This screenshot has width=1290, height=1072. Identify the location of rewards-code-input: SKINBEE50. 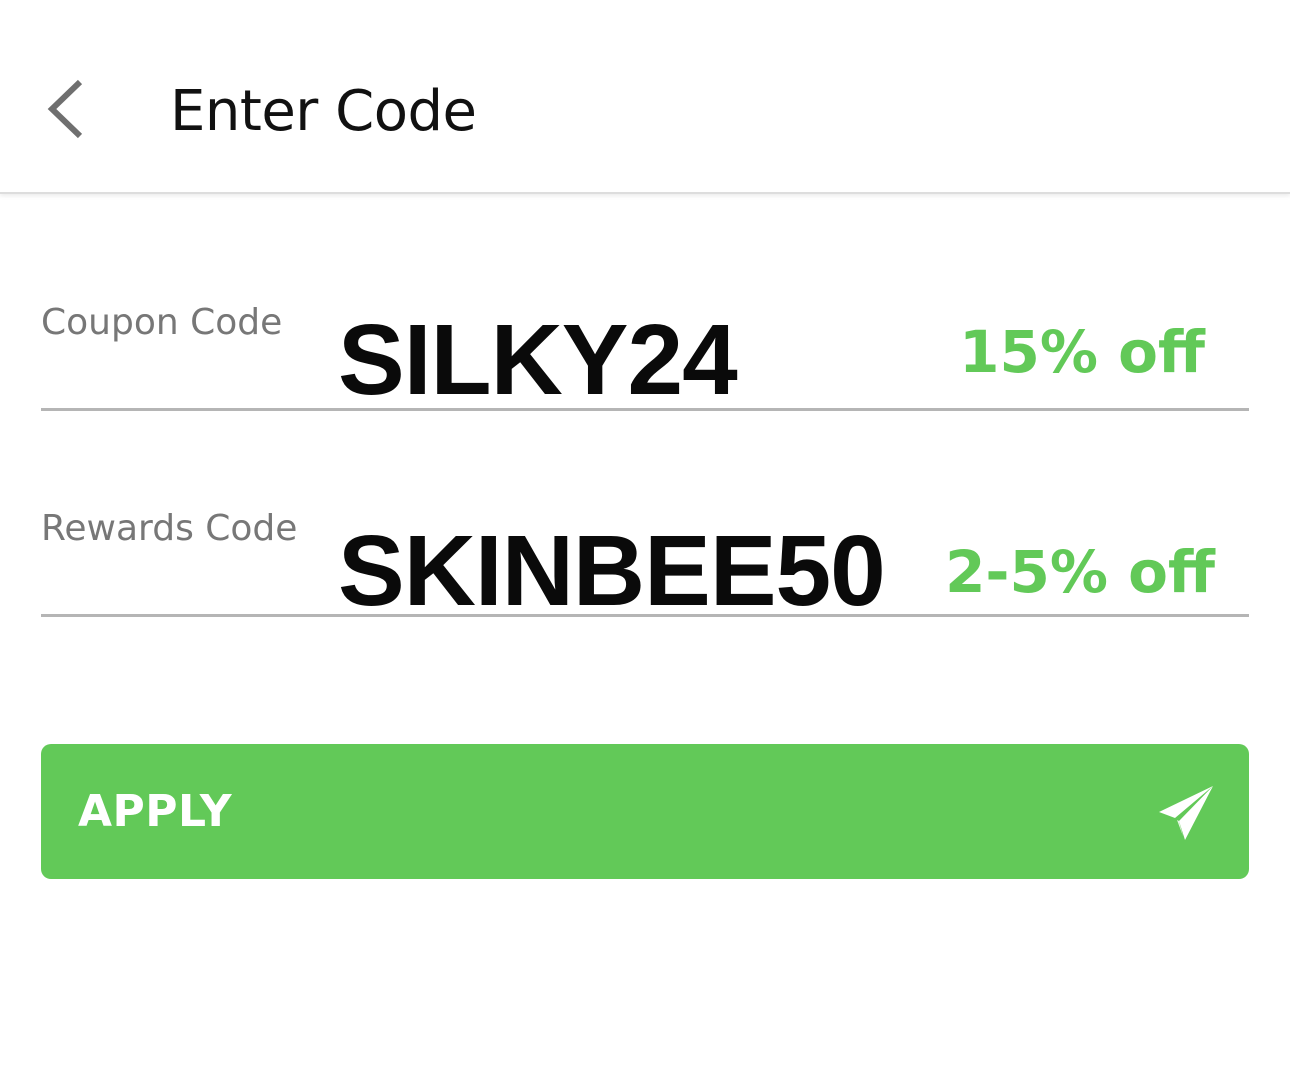
(612, 571).